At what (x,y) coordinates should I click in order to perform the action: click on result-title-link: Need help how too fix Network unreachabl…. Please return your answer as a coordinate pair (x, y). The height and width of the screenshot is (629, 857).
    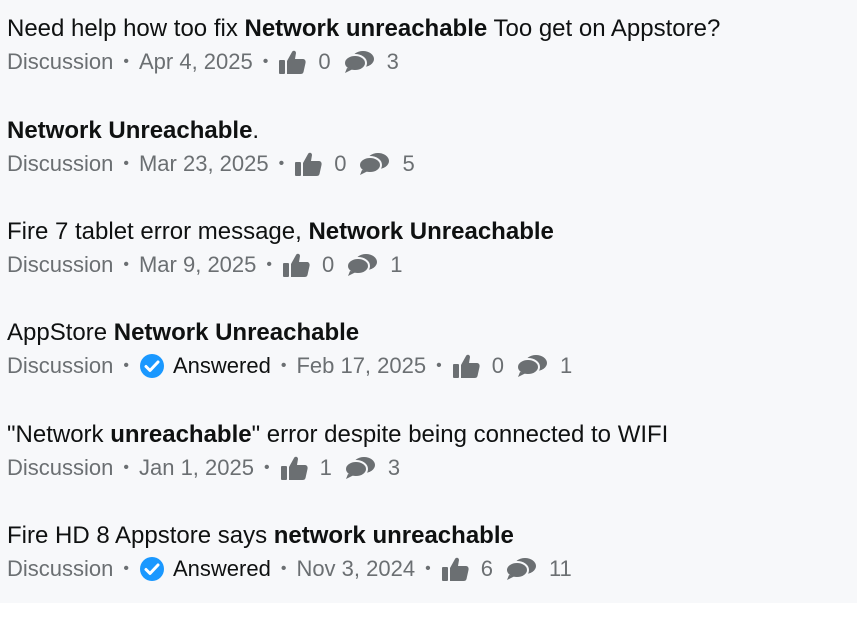
    Looking at the image, I should click on (363, 29).